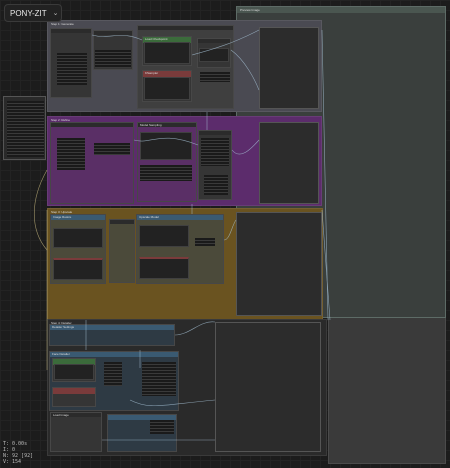  I want to click on status-readout: T: 0.00s I: 0 N: 92 [92] V: 154, so click(18, 453).